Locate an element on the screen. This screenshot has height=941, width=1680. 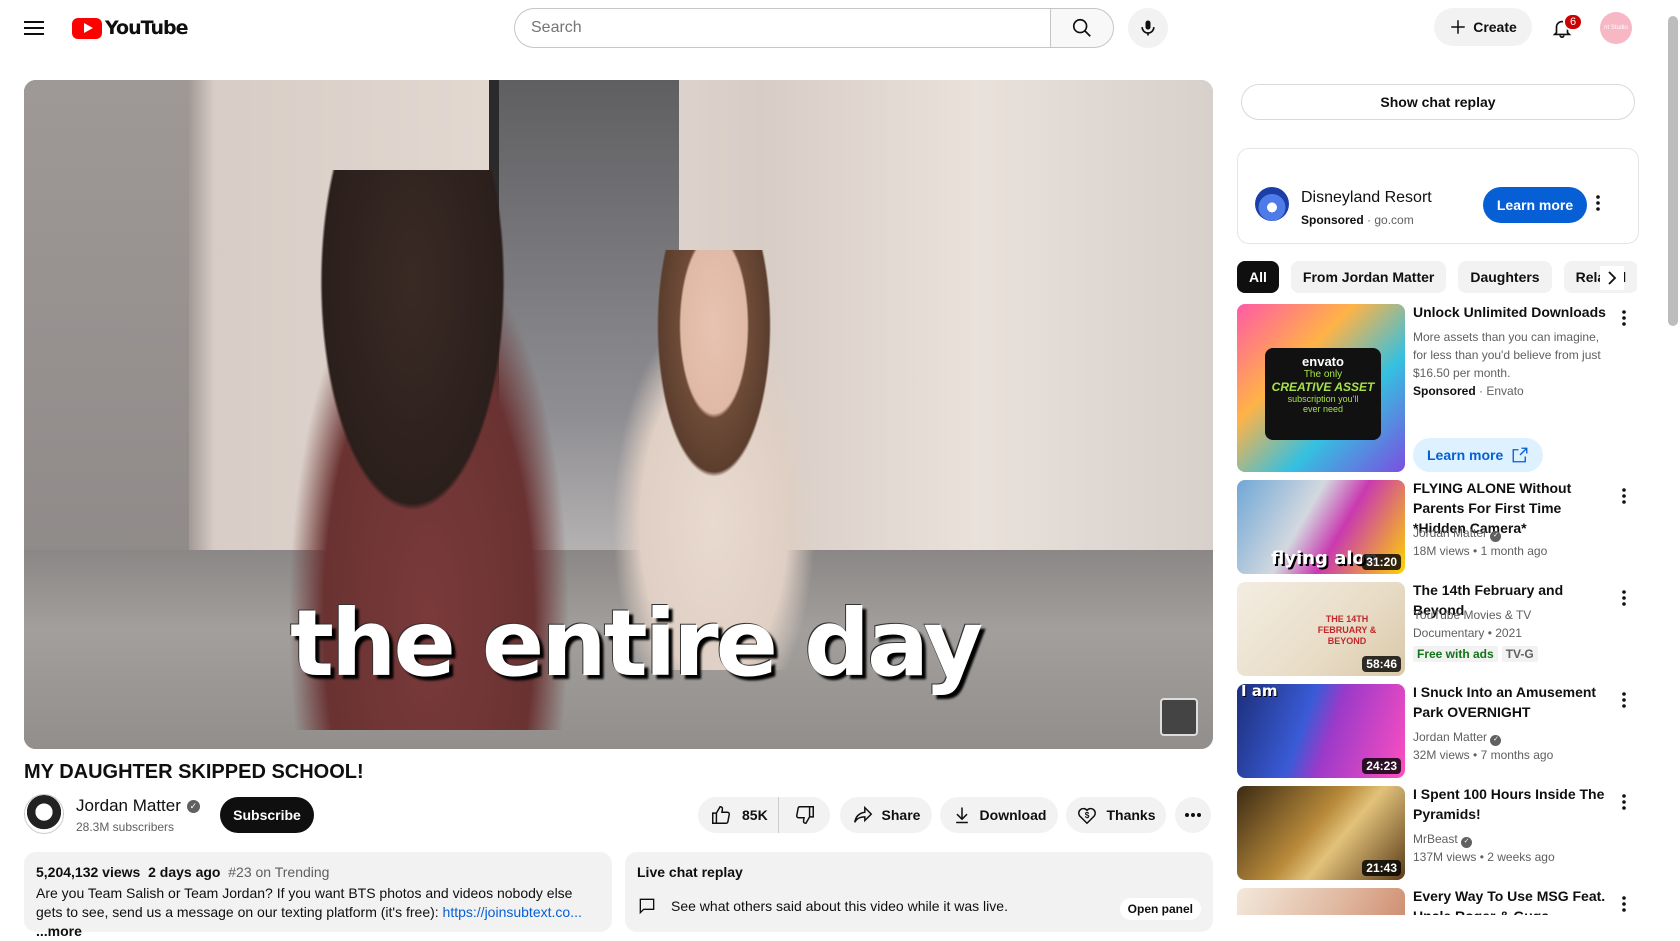
rating-badge: TV-G is located at coordinates (1519, 654).